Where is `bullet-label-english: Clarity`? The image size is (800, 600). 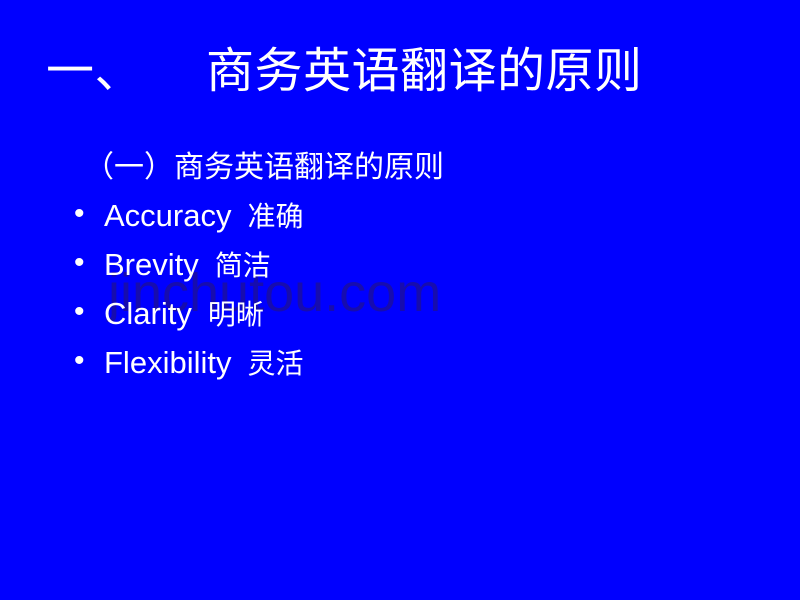
bullet-label-english: Clarity is located at coordinates (148, 313).